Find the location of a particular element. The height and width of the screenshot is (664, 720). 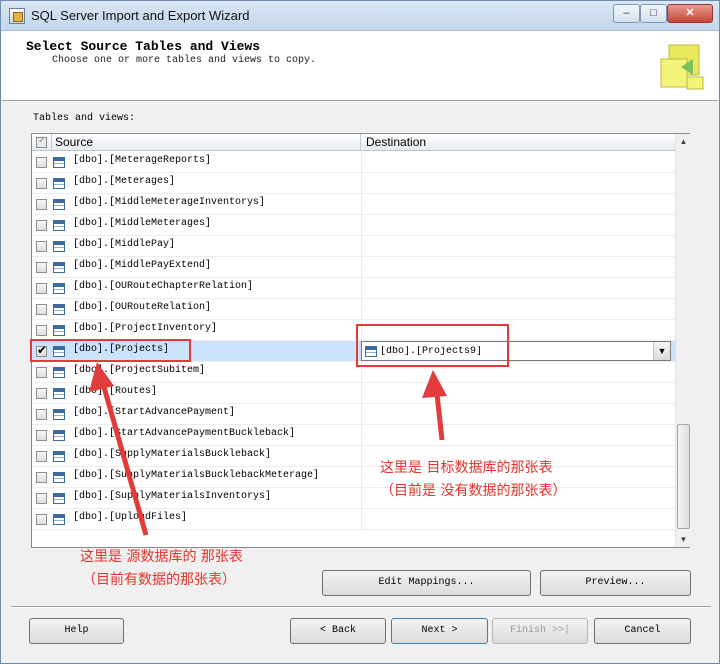

table-row: [dbo].[MiddlePay] is located at coordinates (353, 246).